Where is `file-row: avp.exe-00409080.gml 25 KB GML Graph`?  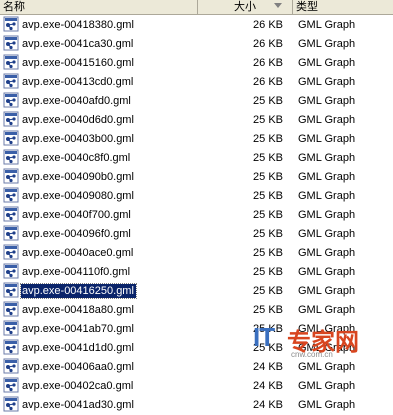 file-row: avp.exe-00409080.gml 25 KB GML Graph is located at coordinates (196, 195).